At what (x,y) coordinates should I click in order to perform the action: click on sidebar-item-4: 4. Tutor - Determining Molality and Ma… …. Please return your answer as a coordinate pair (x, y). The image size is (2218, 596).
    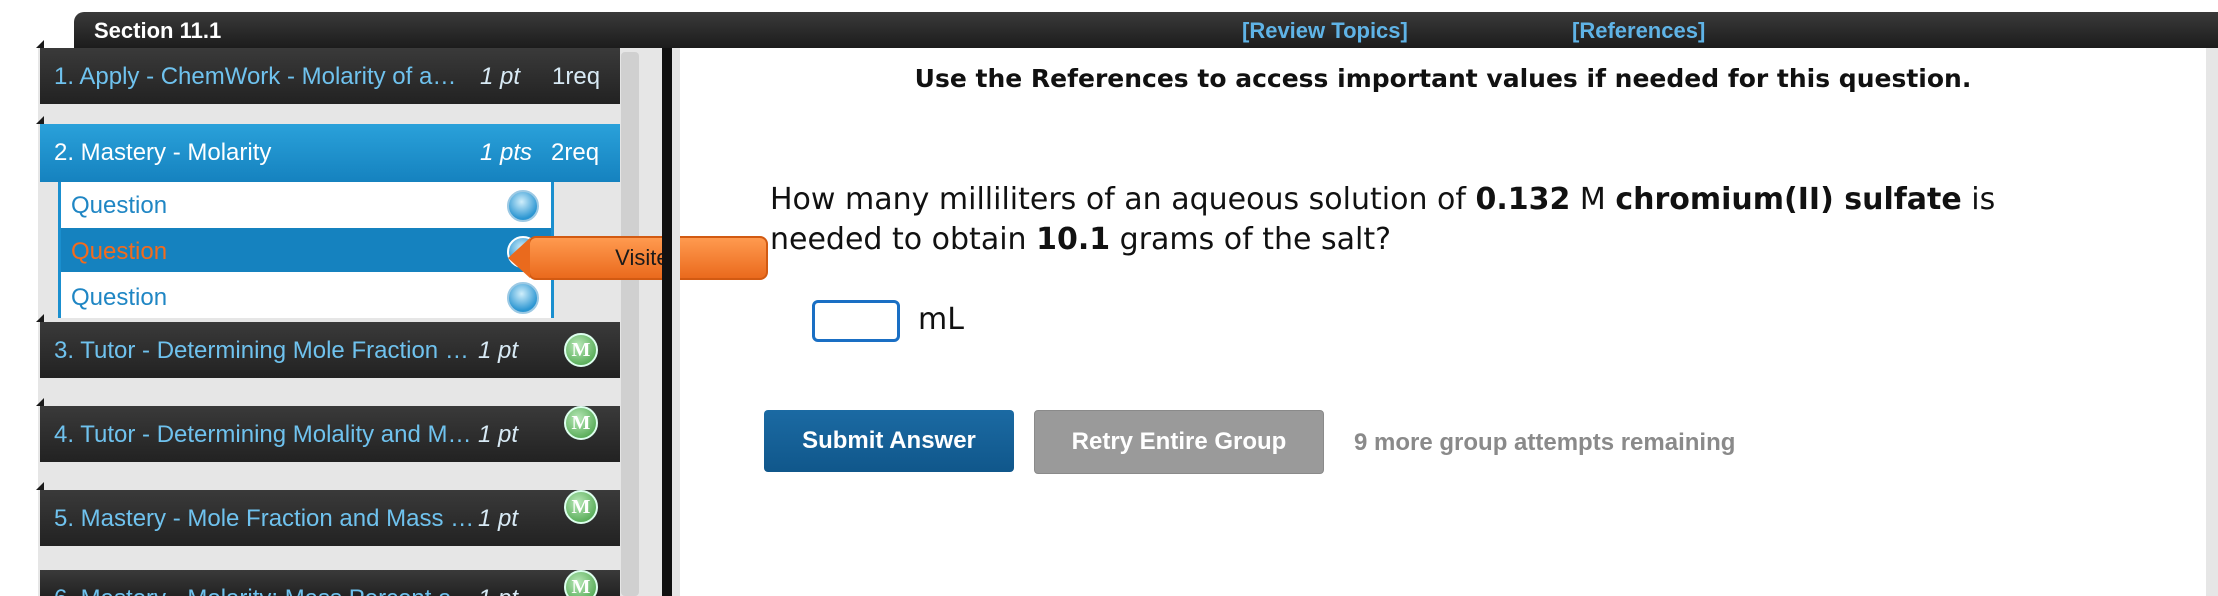
    Looking at the image, I should click on (328, 430).